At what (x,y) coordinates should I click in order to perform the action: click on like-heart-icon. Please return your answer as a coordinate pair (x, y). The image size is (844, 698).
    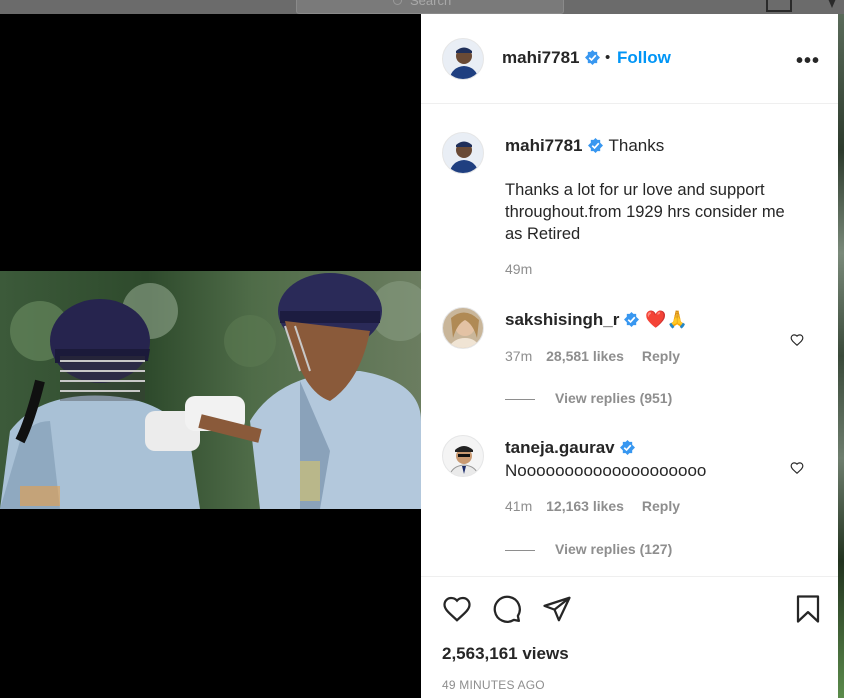
    Looking at the image, I should click on (457, 609).